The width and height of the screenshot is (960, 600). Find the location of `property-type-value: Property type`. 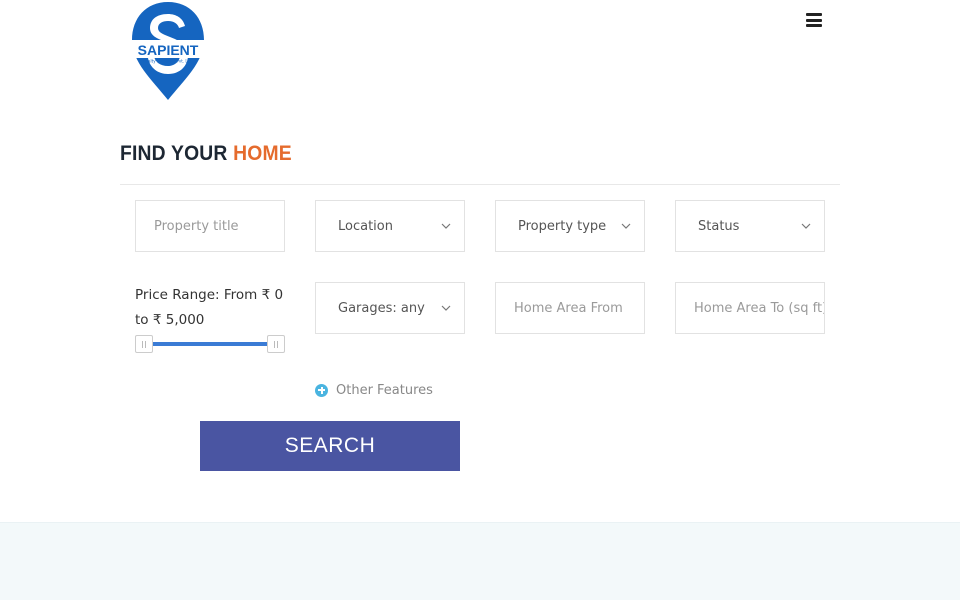

property-type-value: Property type is located at coordinates (562, 226).